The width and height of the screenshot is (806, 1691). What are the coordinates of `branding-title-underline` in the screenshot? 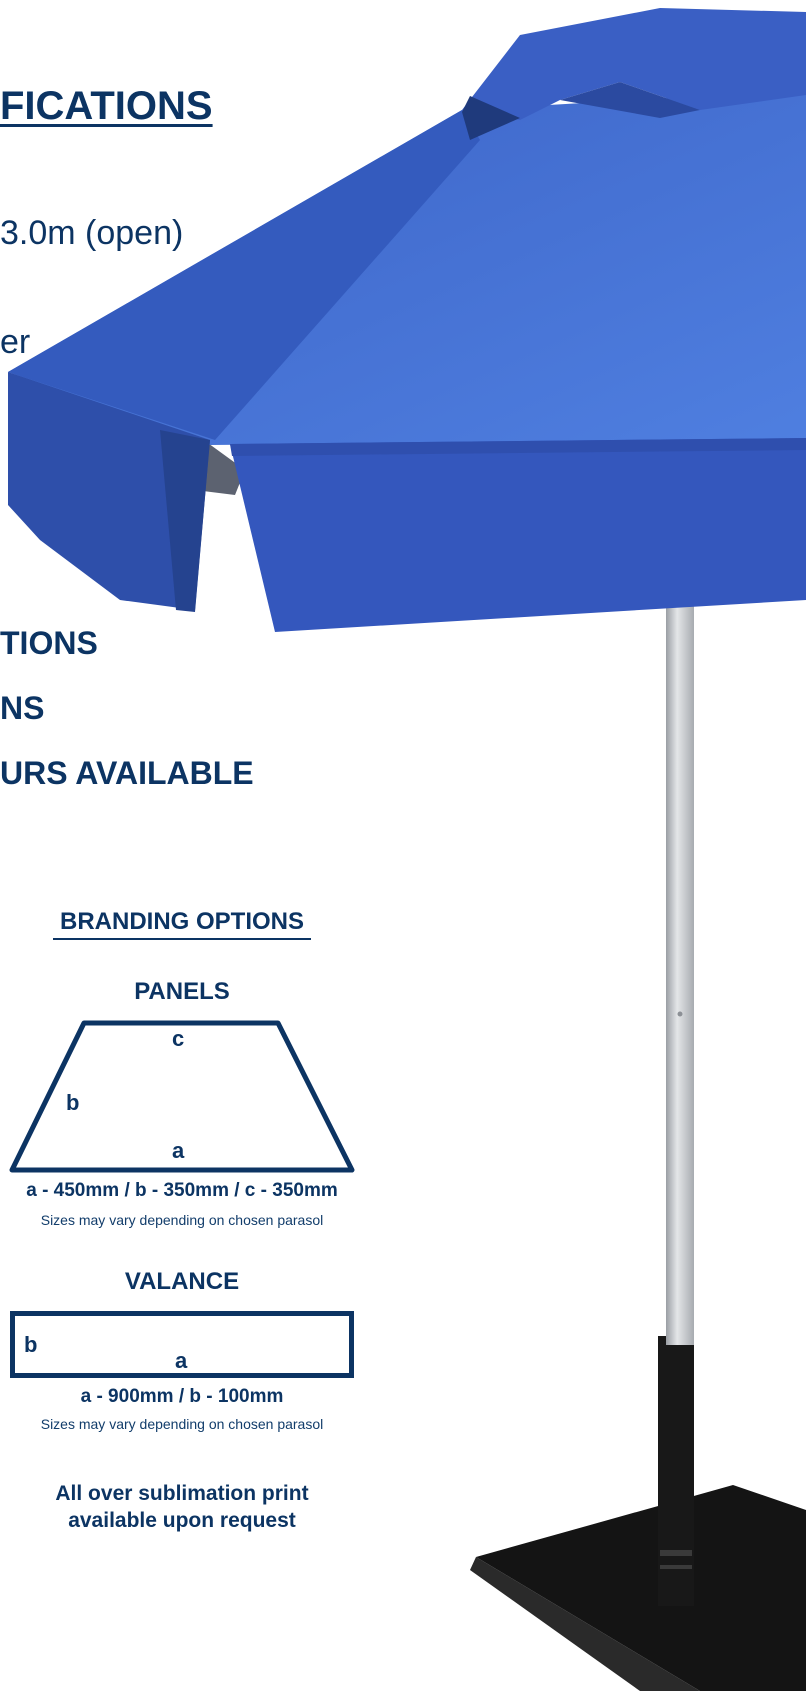 It's located at (182, 939).